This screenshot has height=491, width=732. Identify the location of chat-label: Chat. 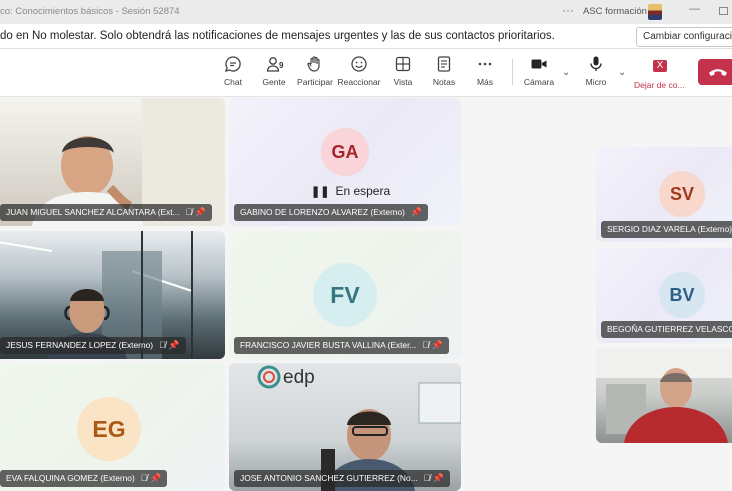
(233, 82).